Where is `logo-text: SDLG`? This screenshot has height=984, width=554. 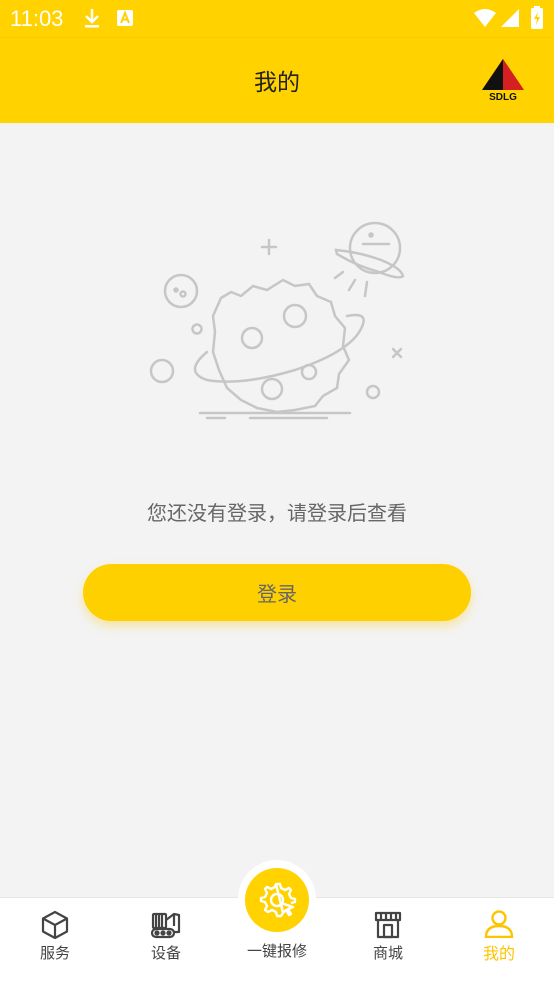 logo-text: SDLG is located at coordinates (503, 97).